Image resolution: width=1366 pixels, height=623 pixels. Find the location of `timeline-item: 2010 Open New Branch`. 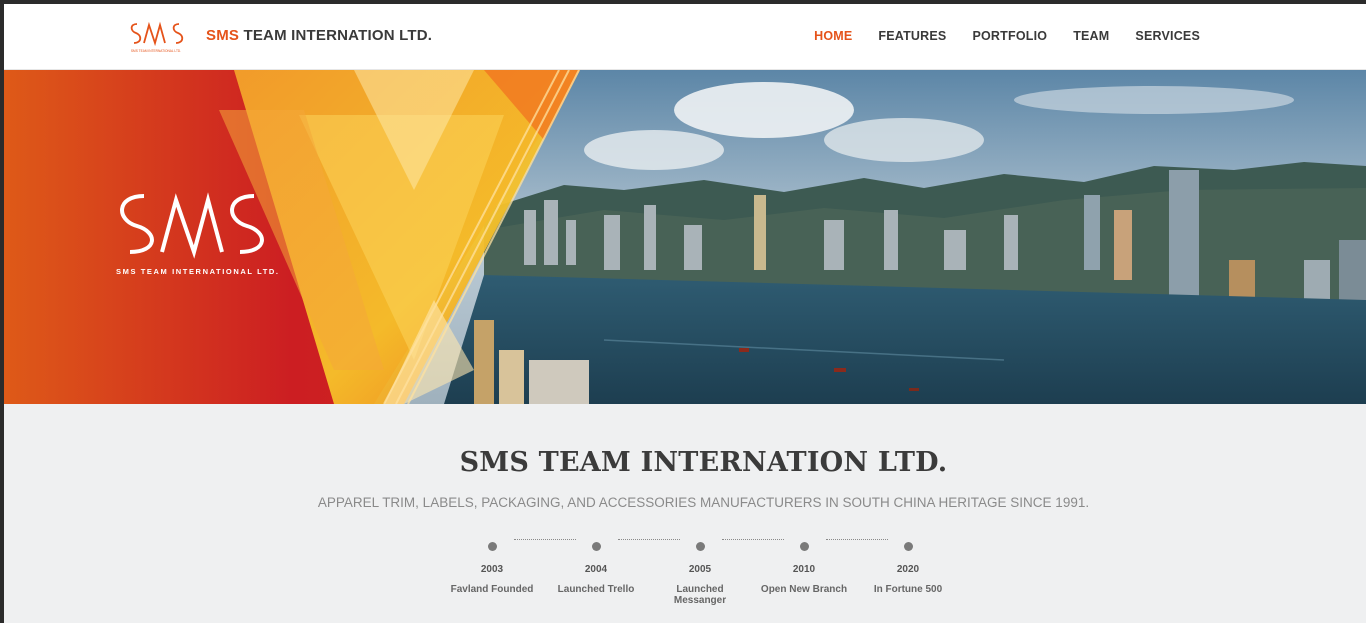

timeline-item: 2010 Open New Branch is located at coordinates (804, 565).